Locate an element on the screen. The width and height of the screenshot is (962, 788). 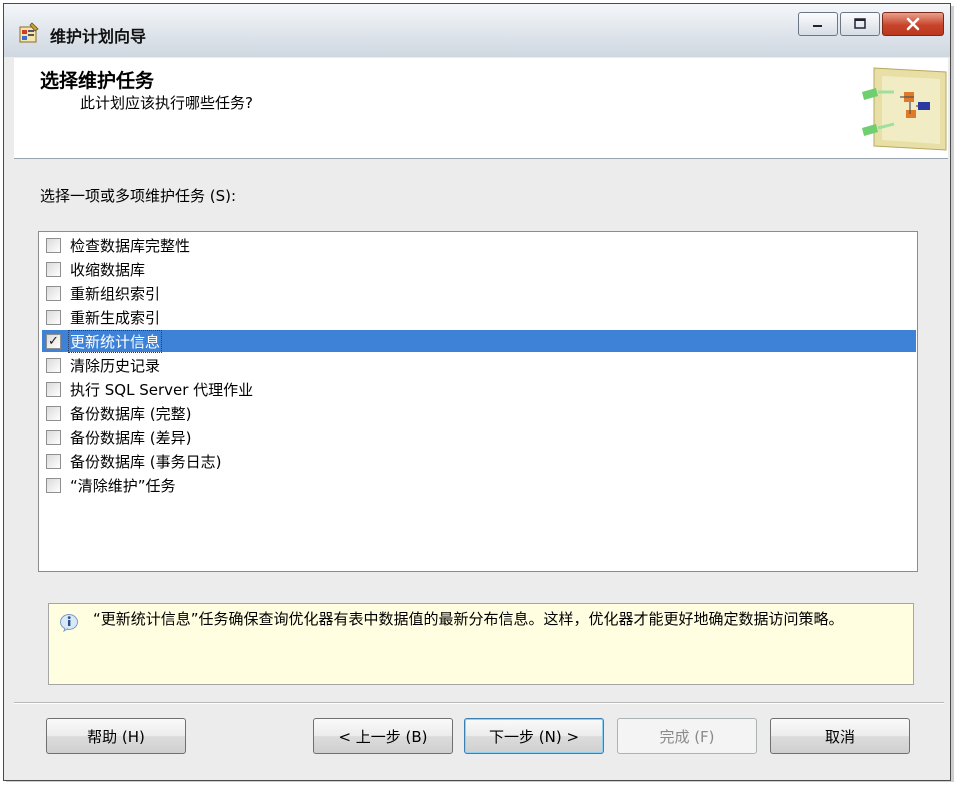
button-separator is located at coordinates (479, 703).